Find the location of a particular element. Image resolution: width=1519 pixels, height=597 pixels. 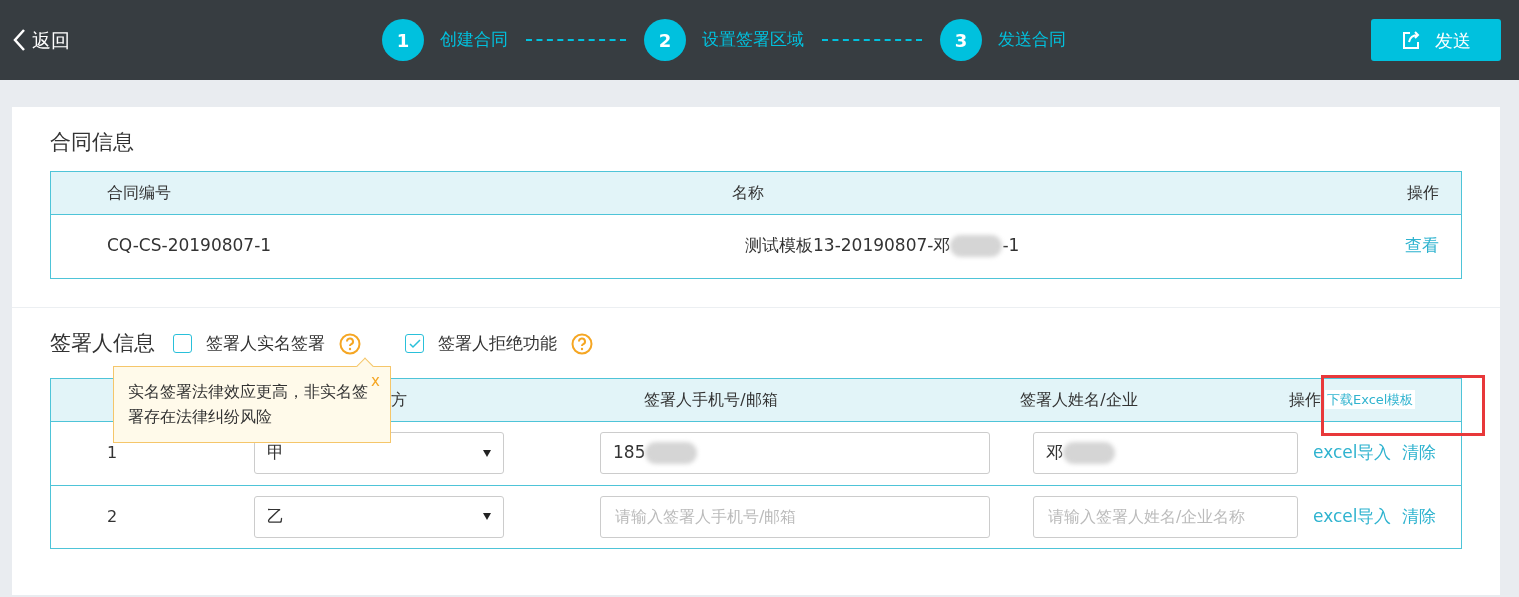

party-select: 乙 is located at coordinates (379, 516).